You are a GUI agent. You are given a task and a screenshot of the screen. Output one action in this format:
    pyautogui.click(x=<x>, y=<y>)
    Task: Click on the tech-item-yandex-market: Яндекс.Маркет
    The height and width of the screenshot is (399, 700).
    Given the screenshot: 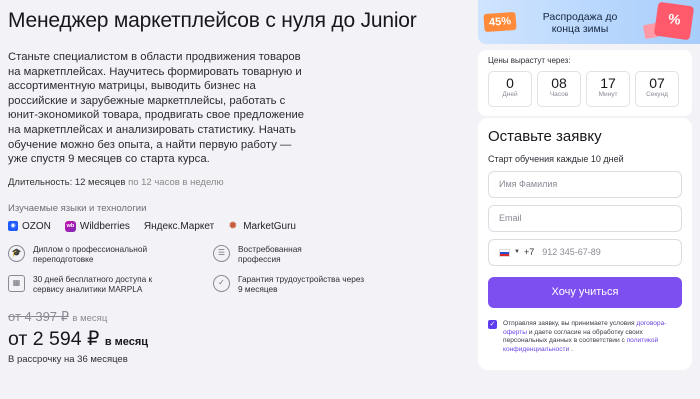 What is the action you would take?
    pyautogui.click(x=179, y=226)
    